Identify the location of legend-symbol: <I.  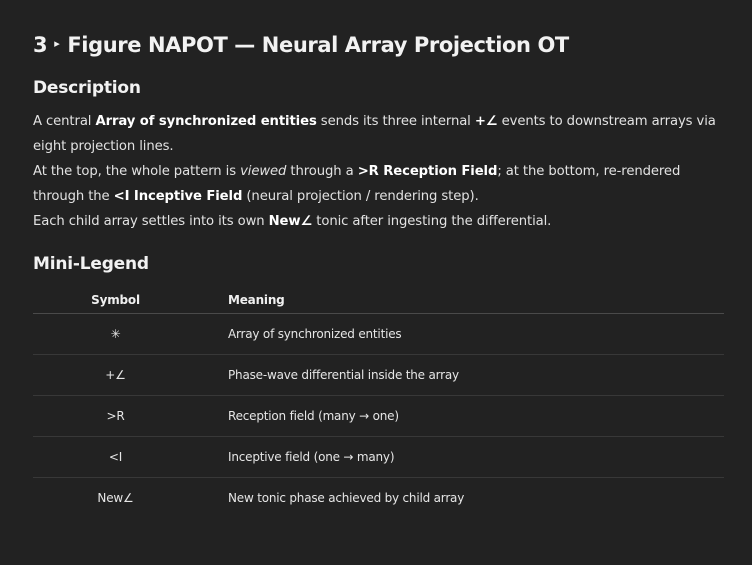
(115, 457).